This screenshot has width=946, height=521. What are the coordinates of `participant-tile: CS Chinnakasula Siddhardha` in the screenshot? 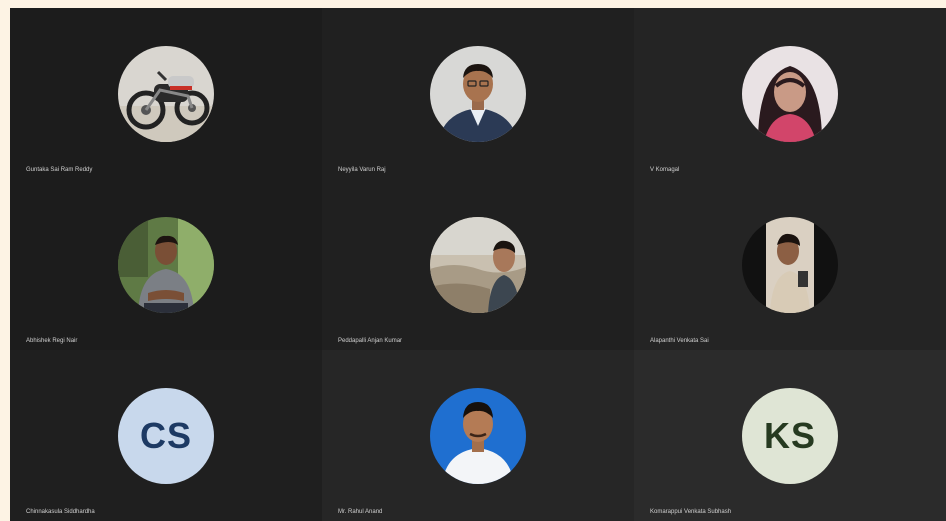 It's located at (166, 435).